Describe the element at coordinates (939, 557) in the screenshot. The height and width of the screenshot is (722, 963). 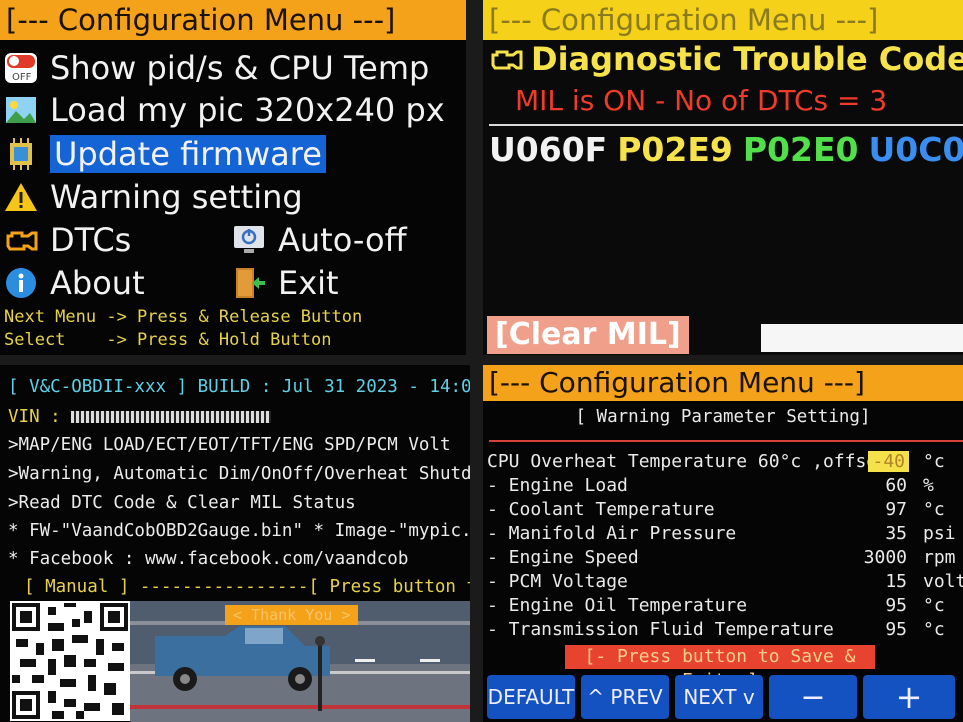
I see `param-unit: rpm` at that location.